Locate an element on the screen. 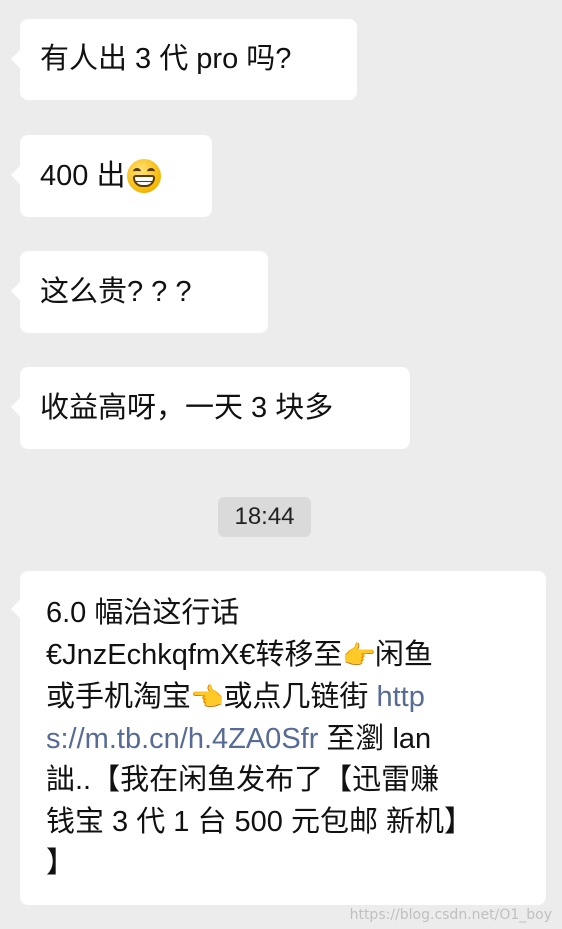  pointing-right-hand-icon: 👉 is located at coordinates (358, 655).